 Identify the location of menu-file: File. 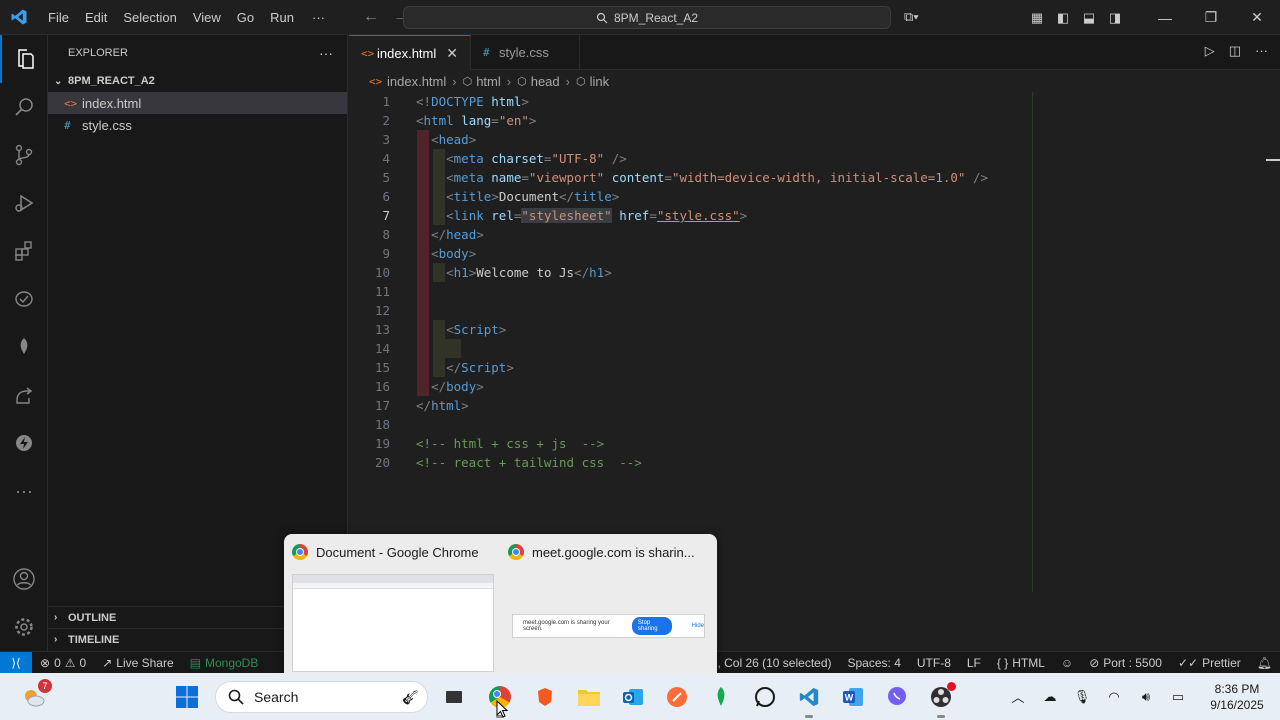
(58, 17).